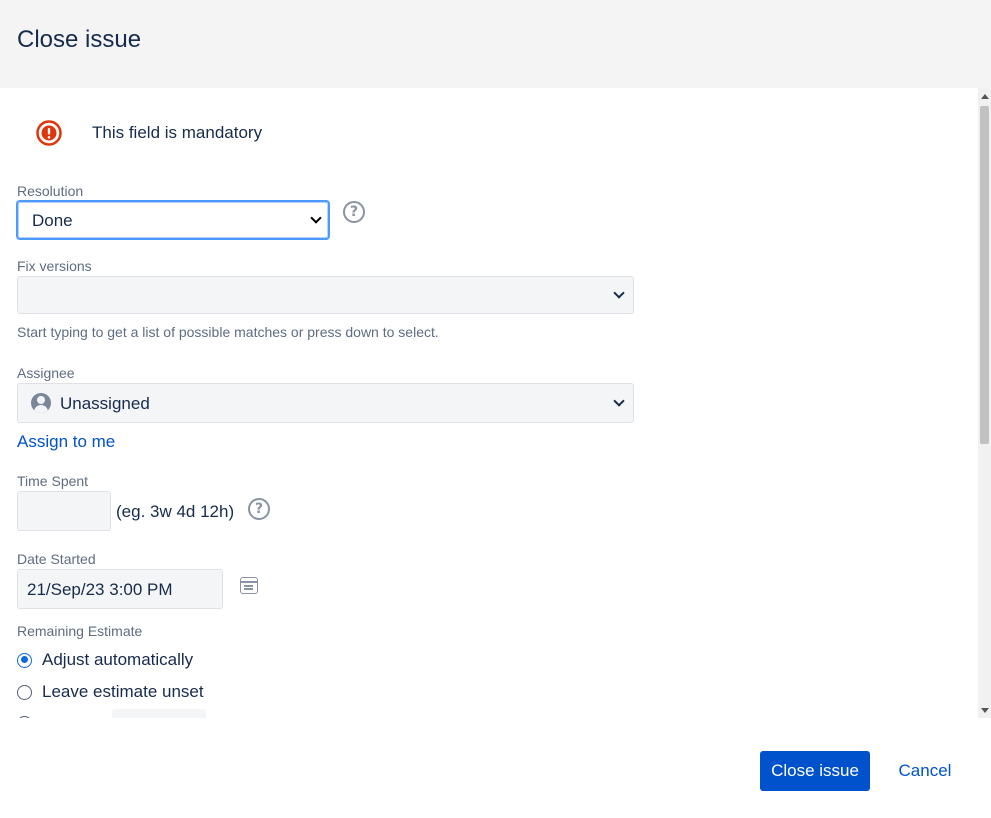 This screenshot has height=818, width=991. Describe the element at coordinates (79, 39) in the screenshot. I see `dialog-title: Close issue` at that location.